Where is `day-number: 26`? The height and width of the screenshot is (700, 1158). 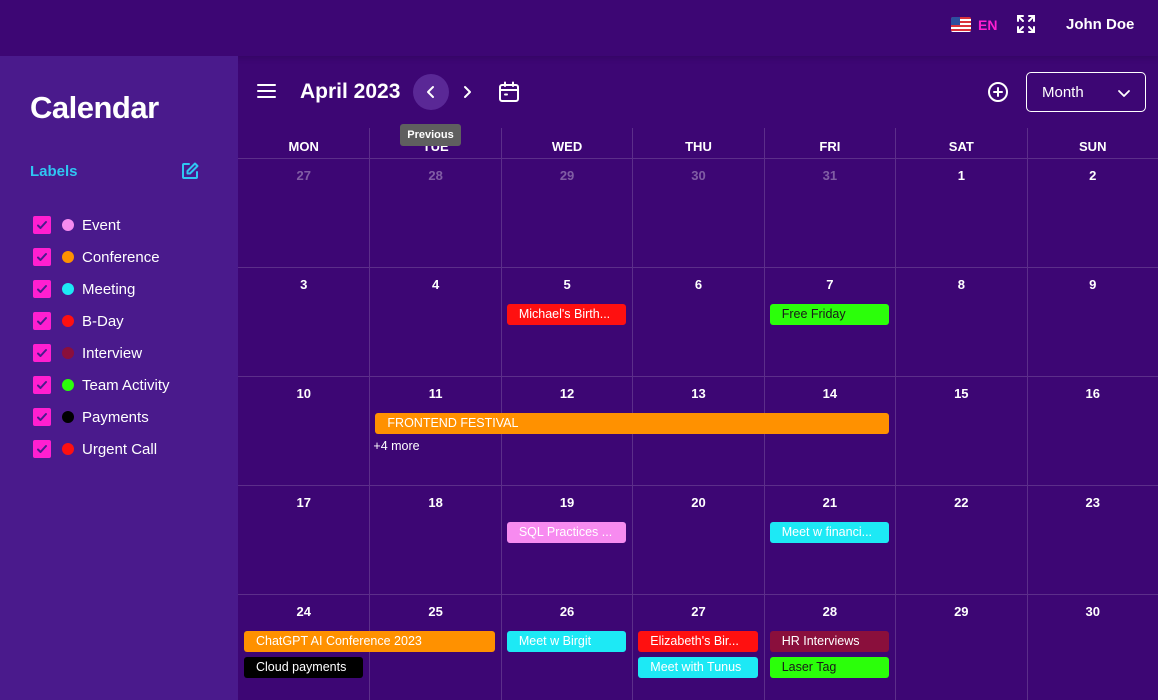
day-number: 26 is located at coordinates (567, 611).